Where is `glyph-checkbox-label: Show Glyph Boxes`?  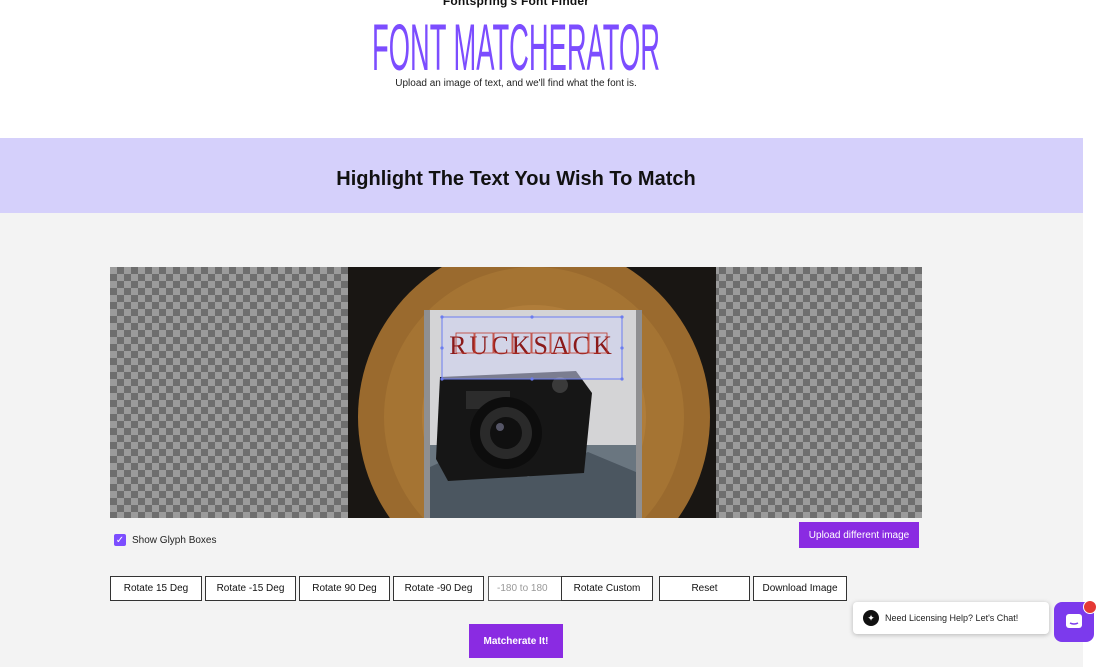
glyph-checkbox-label: Show Glyph Boxes is located at coordinates (174, 540).